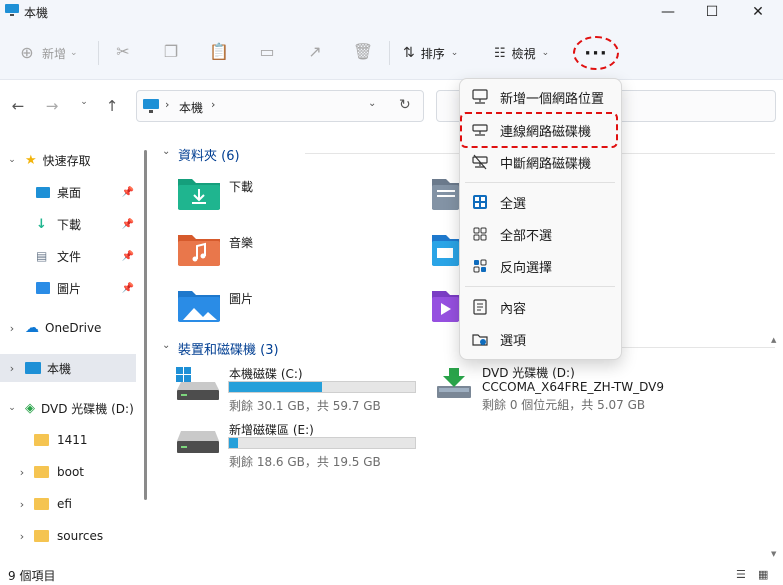  Describe the element at coordinates (540, 162) in the screenshot. I see `menu-item-disconnect-network-drive: 中斷網路磁碟機` at that location.